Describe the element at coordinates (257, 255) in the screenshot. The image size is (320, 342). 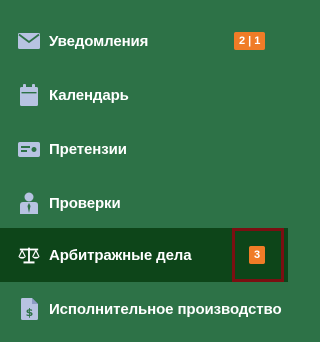
I see `arbitration-count-badge: 3` at that location.